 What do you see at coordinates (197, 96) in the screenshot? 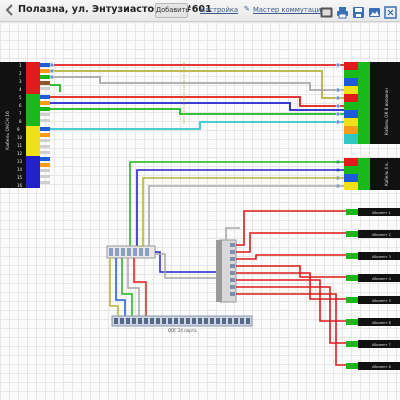
I see `top-connections` at bounding box center [197, 96].